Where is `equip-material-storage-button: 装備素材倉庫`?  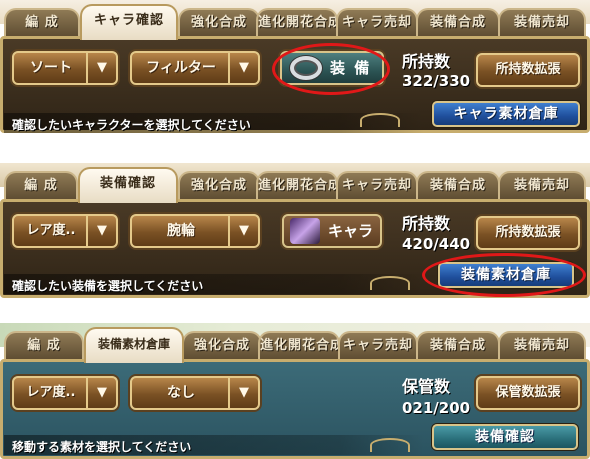
equip-material-storage-button: 装備素材倉庫 is located at coordinates (506, 275).